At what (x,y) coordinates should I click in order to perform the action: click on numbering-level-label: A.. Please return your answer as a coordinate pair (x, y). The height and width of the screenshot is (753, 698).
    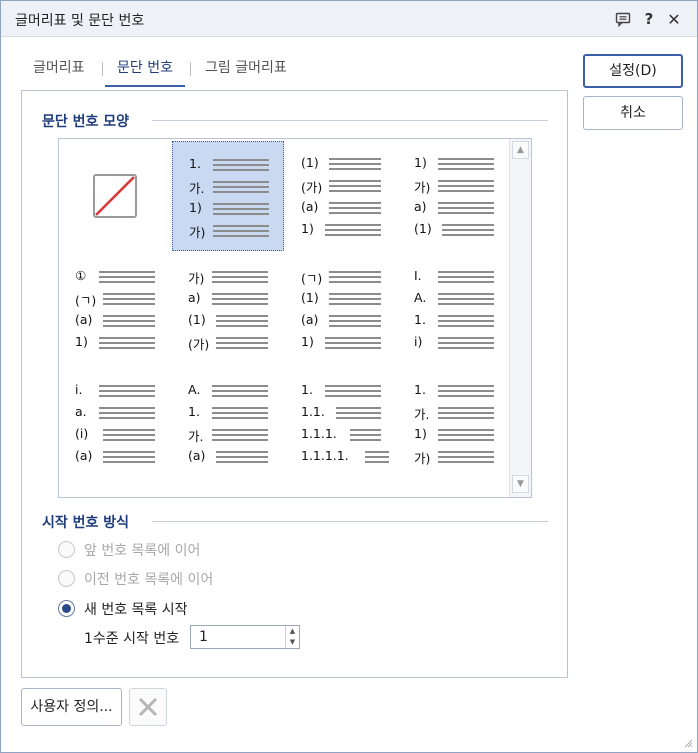
    Looking at the image, I should click on (420, 297).